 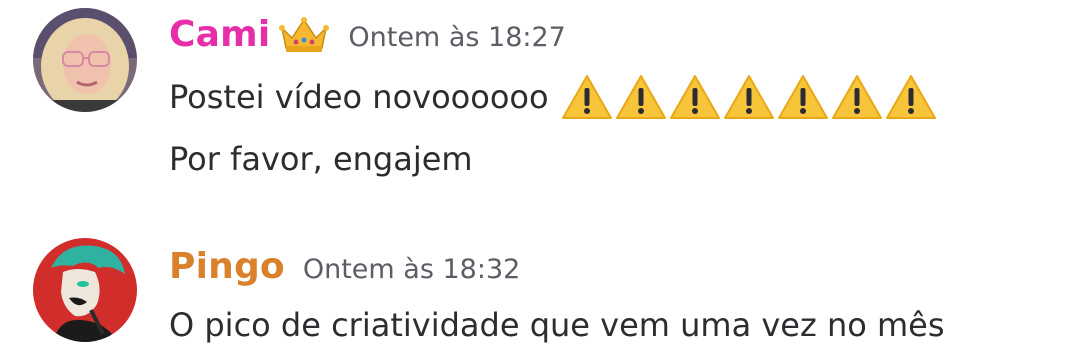 I want to click on warning-icons, so click(x=749, y=97).